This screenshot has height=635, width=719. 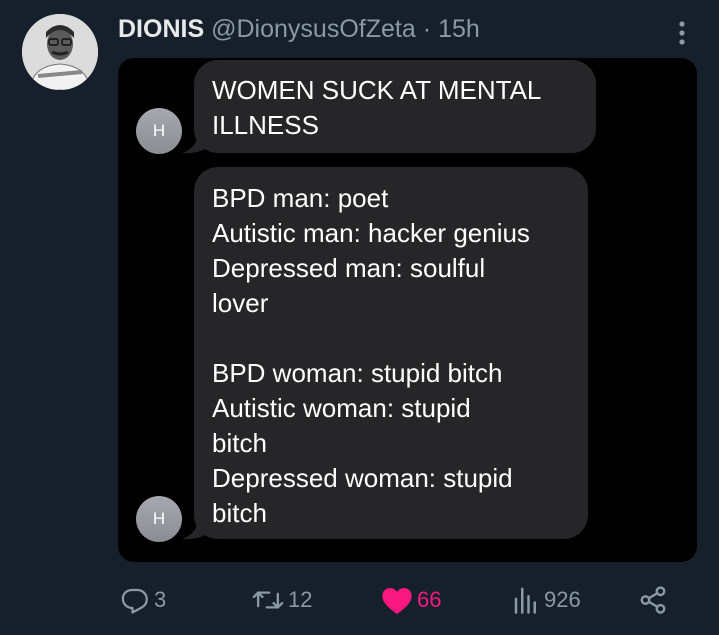 I want to click on views-count: 926, so click(x=562, y=599).